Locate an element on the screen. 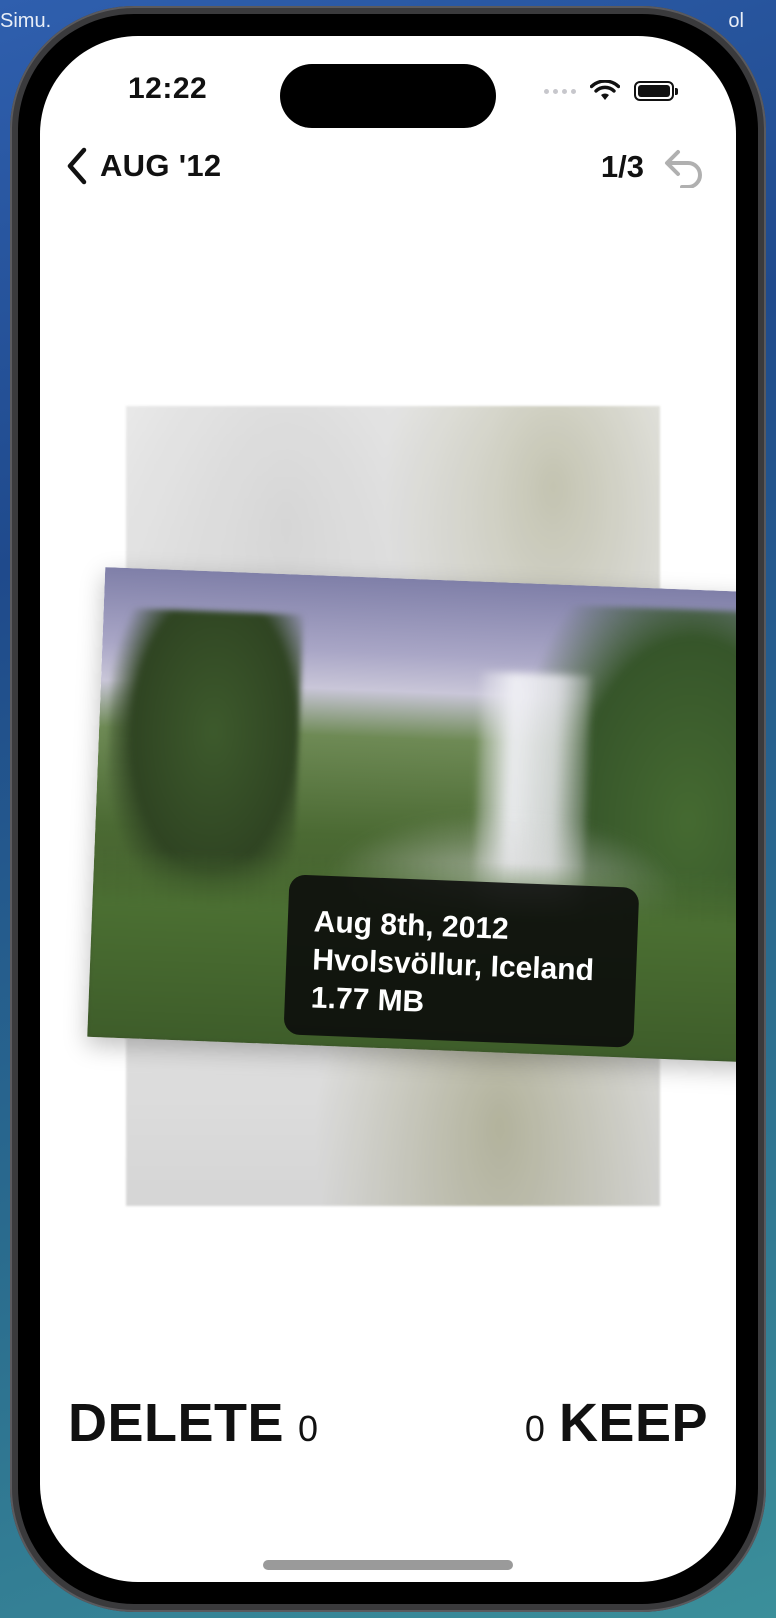 Image resolution: width=776 pixels, height=1618 pixels. wifi-icon is located at coordinates (605, 90).